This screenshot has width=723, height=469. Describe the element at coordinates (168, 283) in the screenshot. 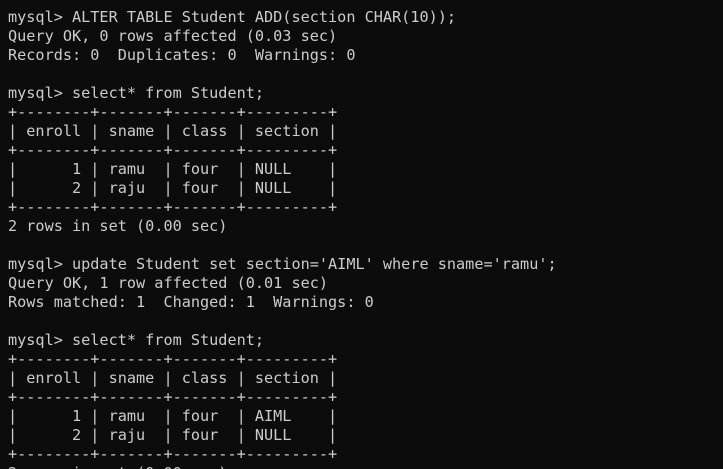

I see `terminal-line: Query OK, 1 row affected (0.01 sec)` at that location.